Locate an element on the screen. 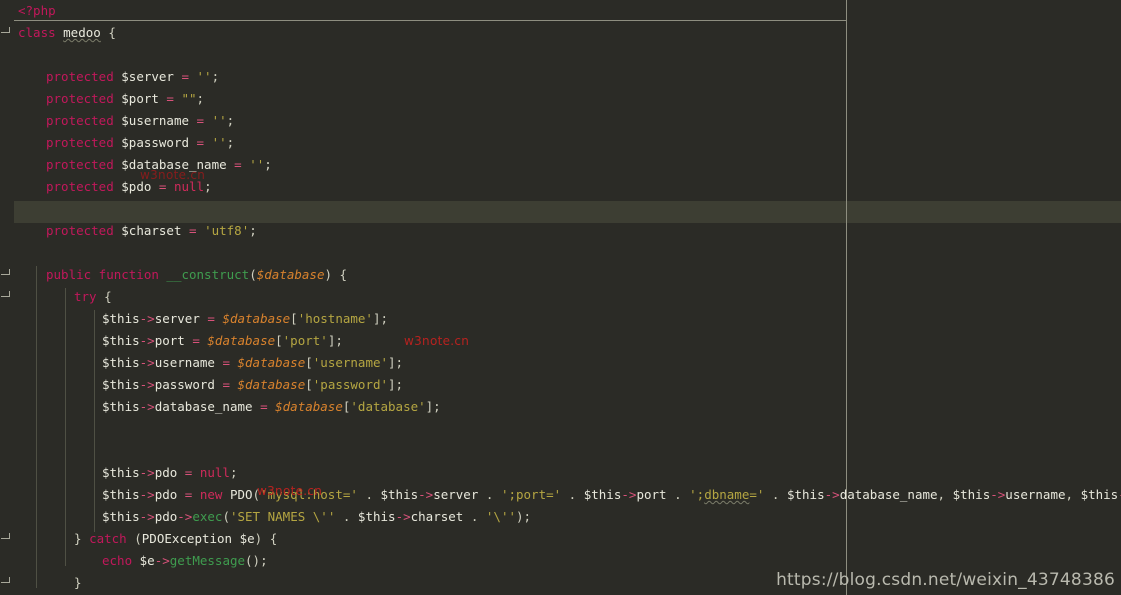  code-token: =' is located at coordinates (757, 494).